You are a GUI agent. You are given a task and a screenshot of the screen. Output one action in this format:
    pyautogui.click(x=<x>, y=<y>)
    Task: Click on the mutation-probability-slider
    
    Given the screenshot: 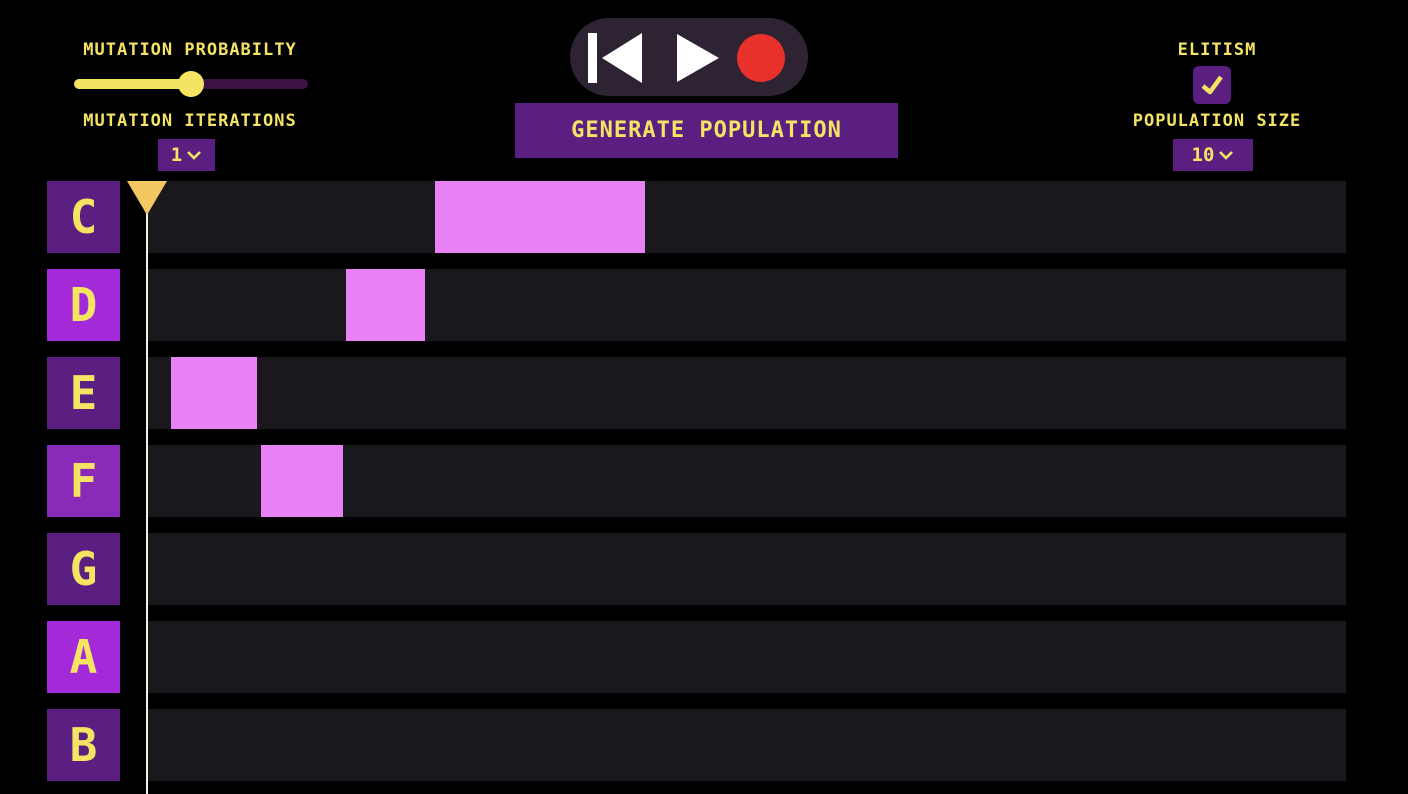 What is the action you would take?
    pyautogui.click(x=191, y=84)
    